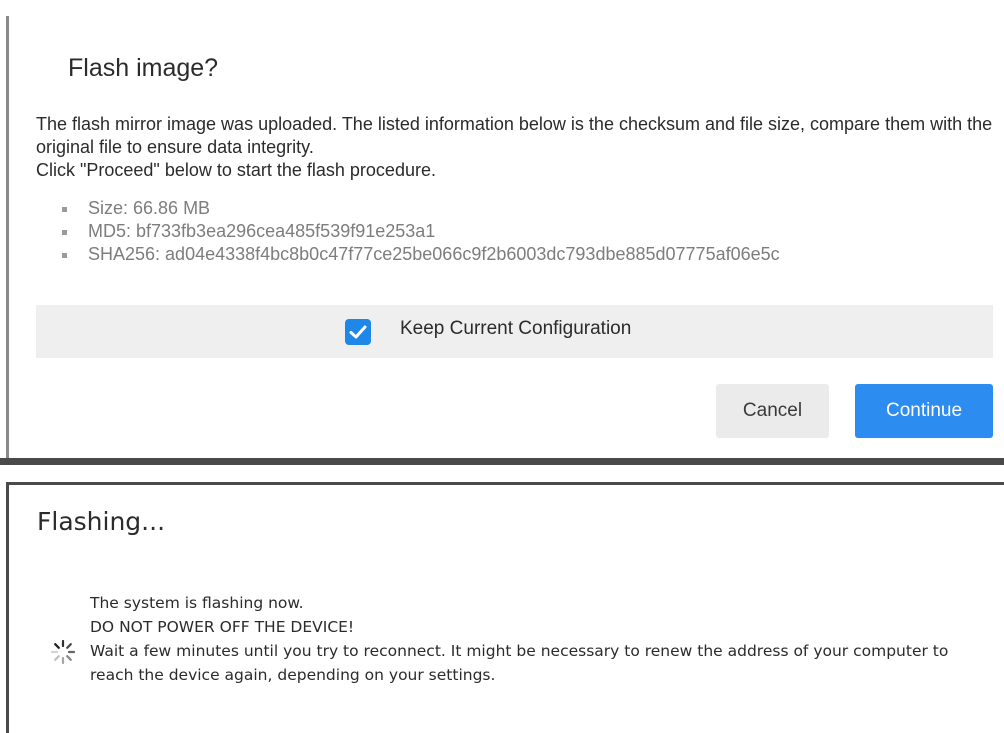 This screenshot has width=1004, height=733. What do you see at coordinates (502, 461) in the screenshot?
I see `dialog-bottom-border` at bounding box center [502, 461].